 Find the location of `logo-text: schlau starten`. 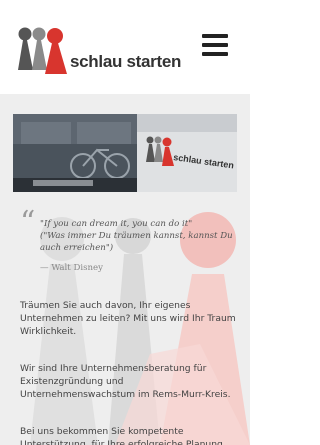

logo-text: schlau starten is located at coordinates (125, 62).